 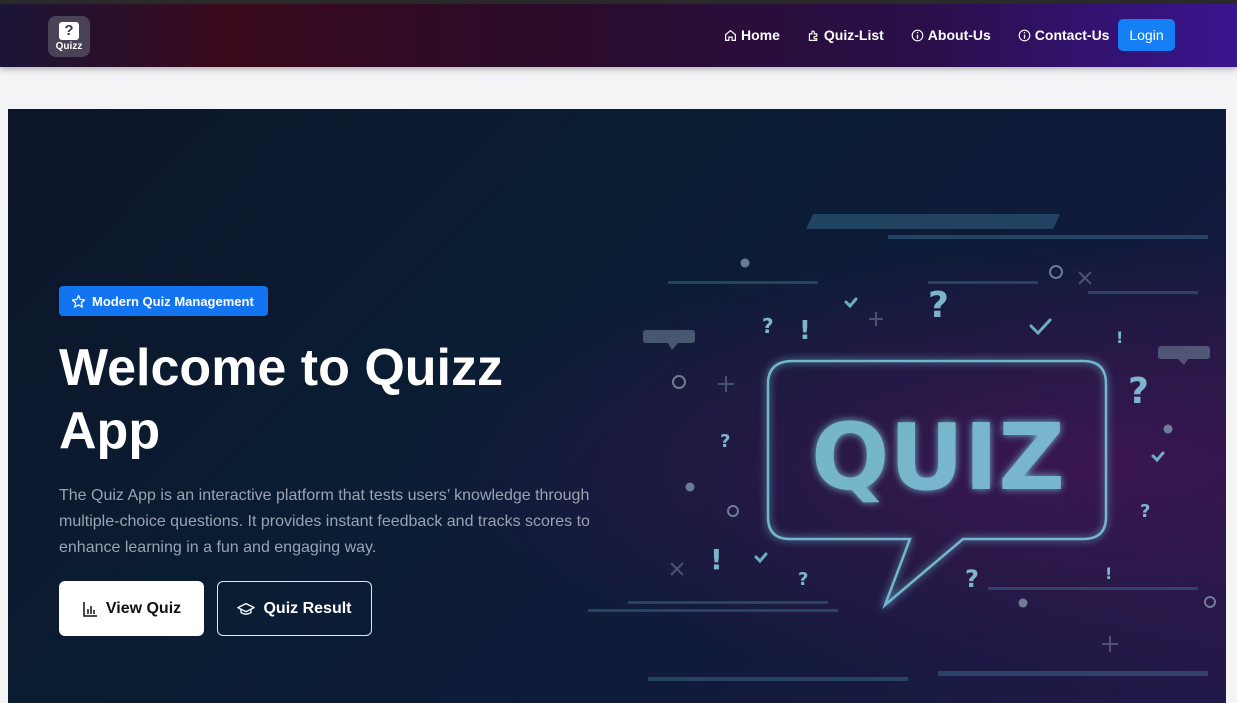 I want to click on star-icon, so click(x=78, y=301).